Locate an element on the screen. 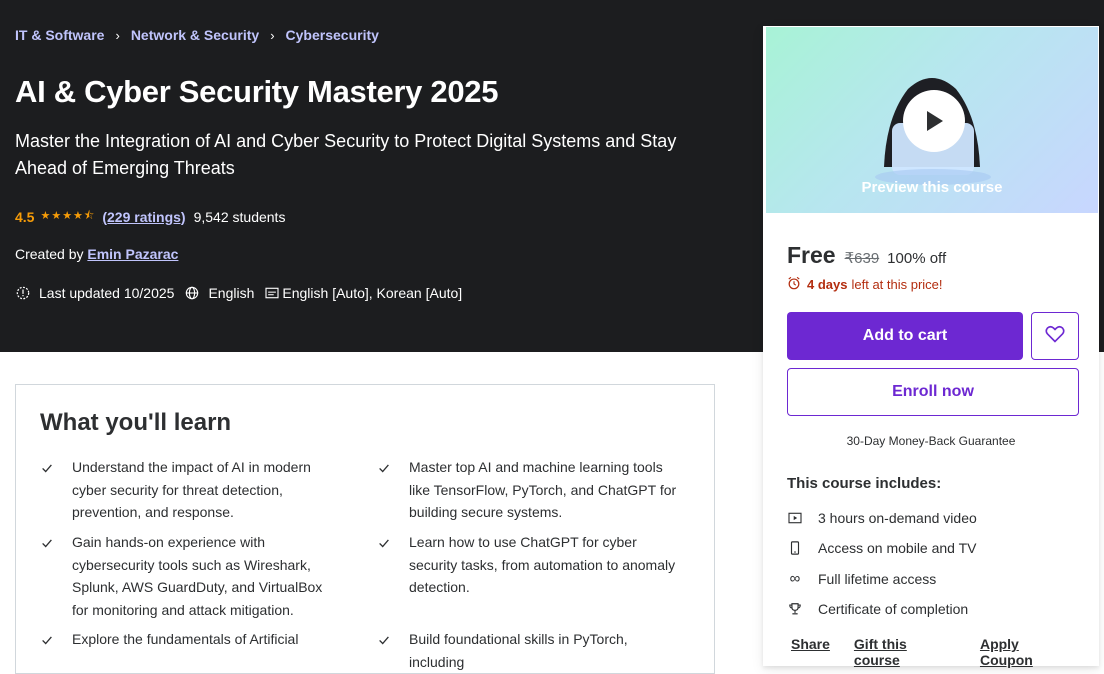 The width and height of the screenshot is (1104, 674). share-link: Share is located at coordinates (810, 652).